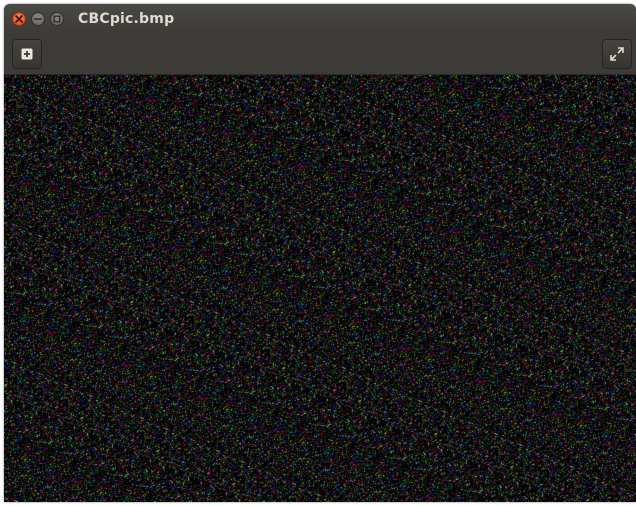 Image resolution: width=636 pixels, height=506 pixels. What do you see at coordinates (320, 19) in the screenshot?
I see `title-bar: CBCpic.bmp` at bounding box center [320, 19].